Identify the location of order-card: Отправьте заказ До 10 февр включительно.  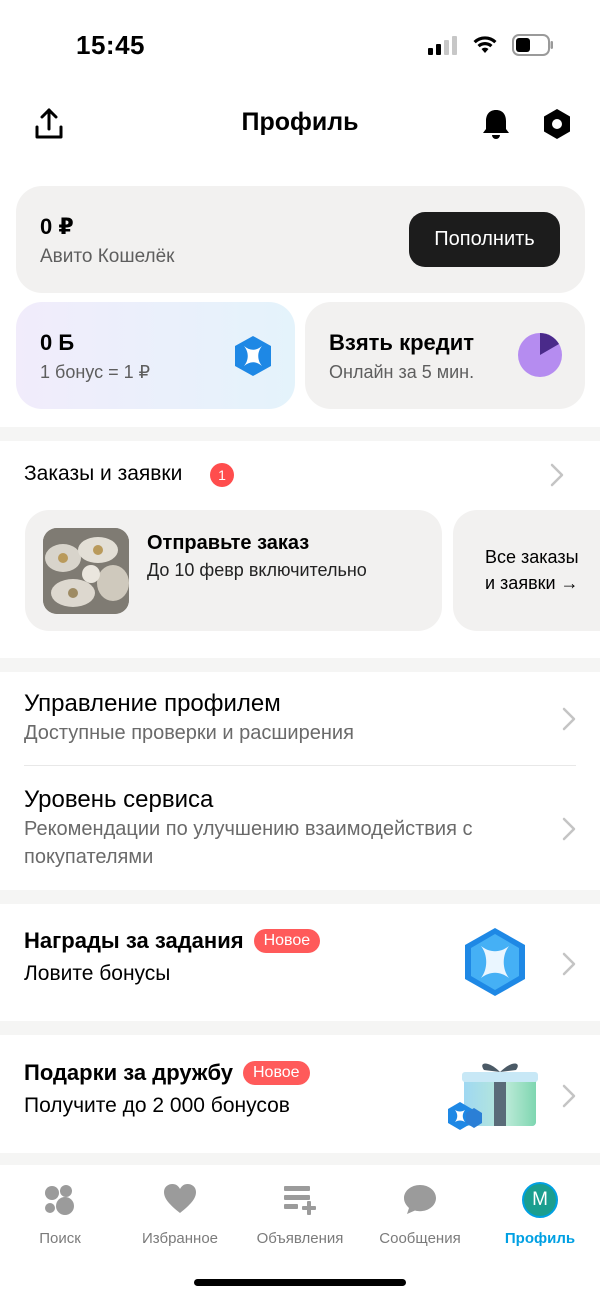
(233, 570).